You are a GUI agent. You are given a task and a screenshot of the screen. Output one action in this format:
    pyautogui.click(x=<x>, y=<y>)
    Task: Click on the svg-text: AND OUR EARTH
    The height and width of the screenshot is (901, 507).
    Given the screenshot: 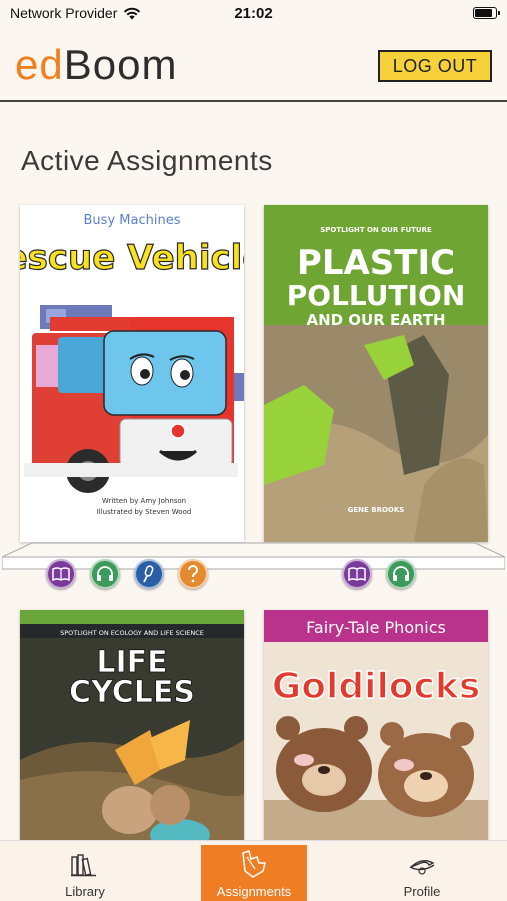 What is the action you would take?
    pyautogui.click(x=375, y=320)
    